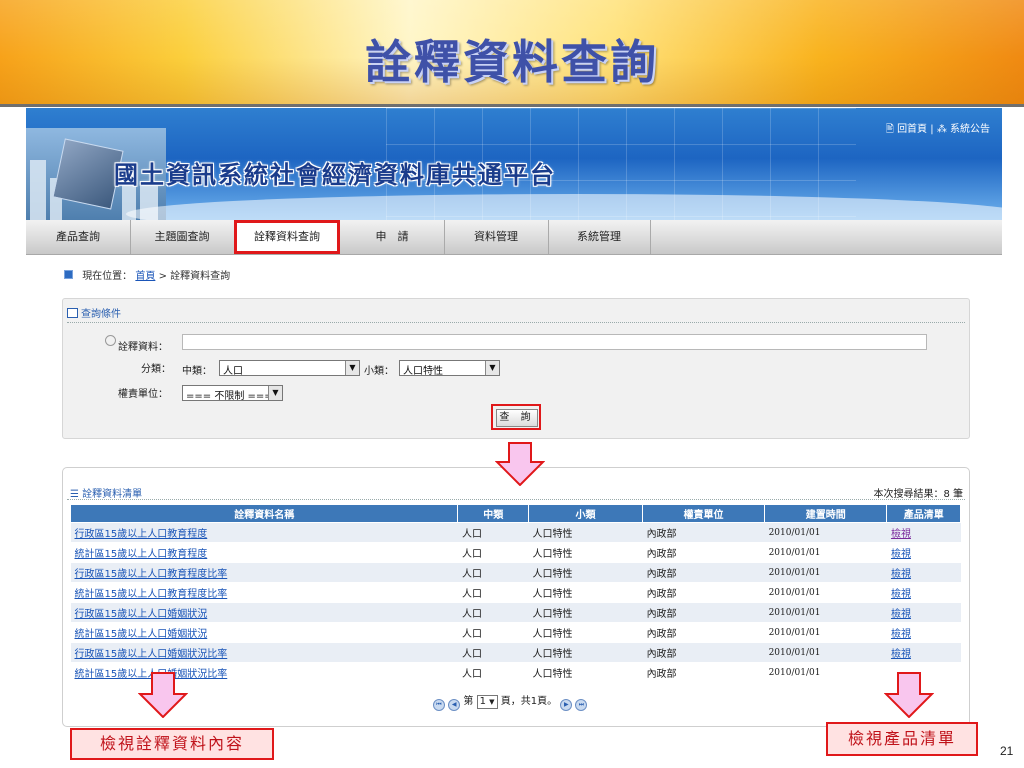 The width and height of the screenshot is (1024, 768). I want to click on metadata-name-link: 統計區15歲以上人口教育程度, so click(141, 554).